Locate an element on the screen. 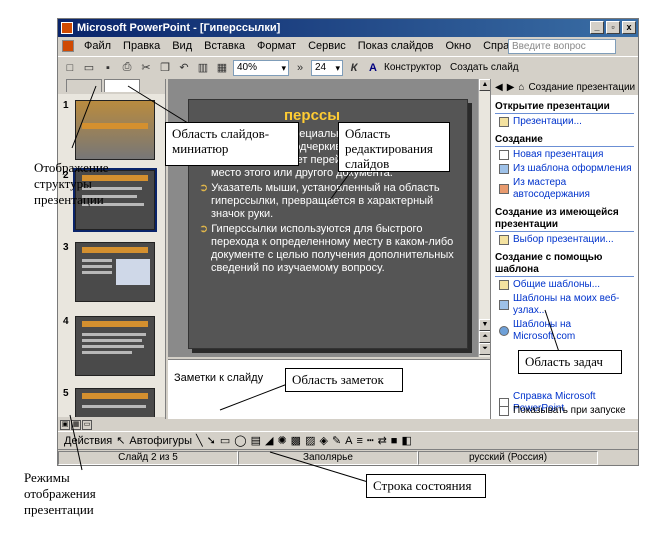  callout-editing-area: Область редактирования слайдов is located at coordinates (394, 147).